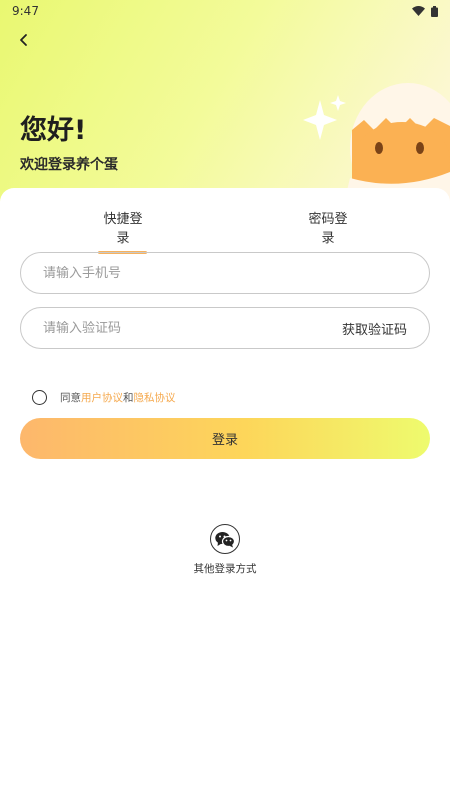 This screenshot has width=450, height=800. I want to click on phone-input, so click(225, 273).